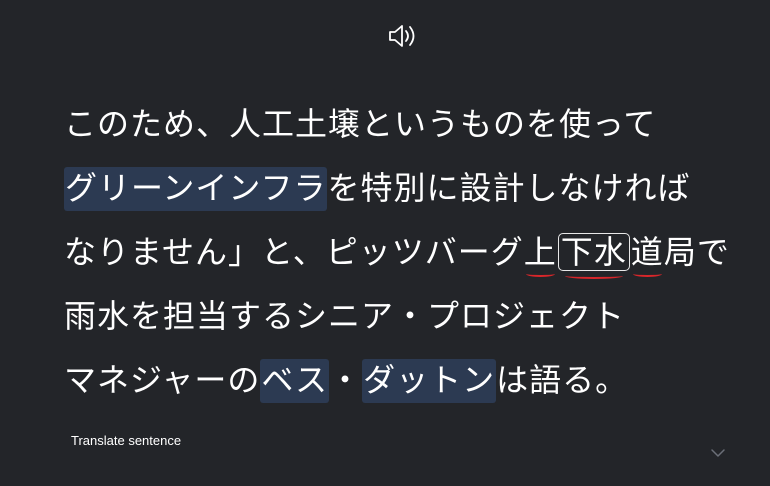  I want to click on sentence-line: このため、人工土壌というものを使って, so click(404, 124).